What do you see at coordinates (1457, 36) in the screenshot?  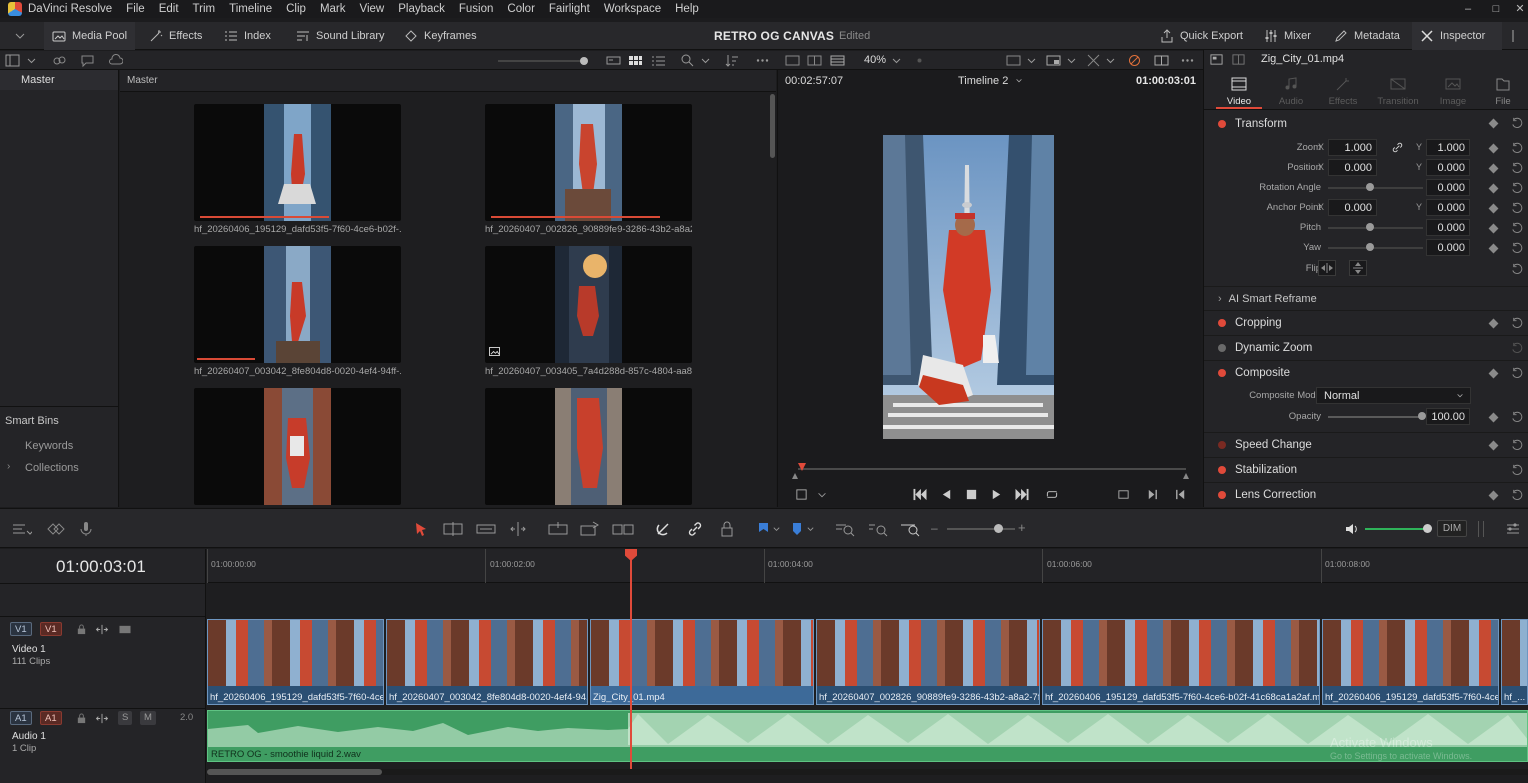 I see `inspector-button: Inspector` at bounding box center [1457, 36].